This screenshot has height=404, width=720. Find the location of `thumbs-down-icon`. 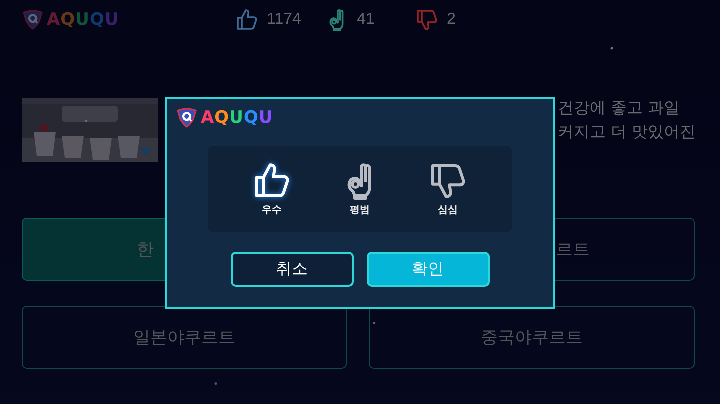

thumbs-down-icon is located at coordinates (427, 20).